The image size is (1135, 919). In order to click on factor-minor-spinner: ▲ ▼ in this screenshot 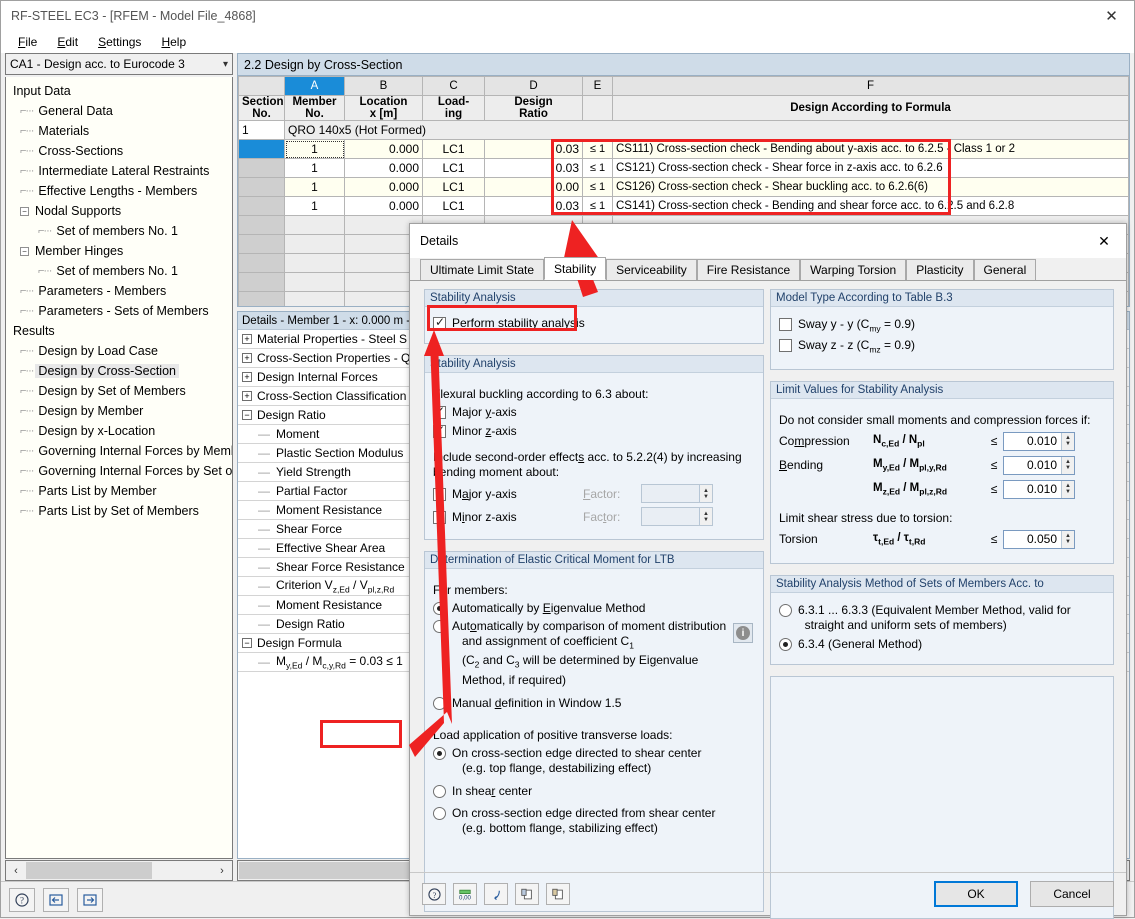, I will do `click(677, 516)`.